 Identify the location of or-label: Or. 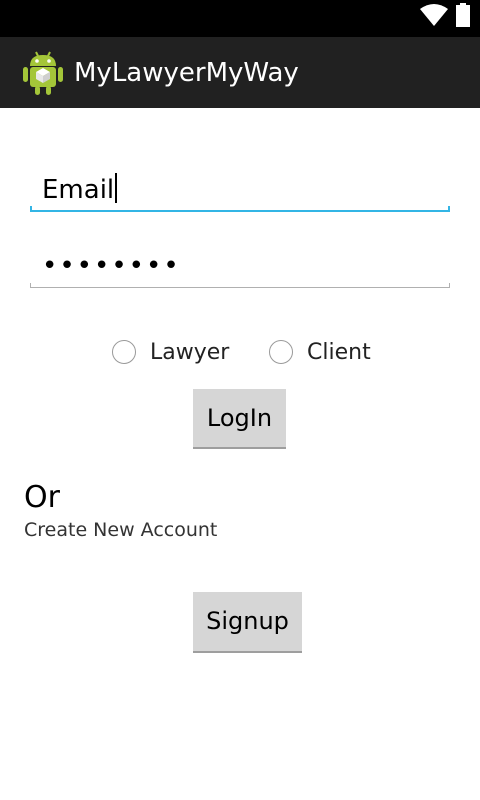
(42, 497).